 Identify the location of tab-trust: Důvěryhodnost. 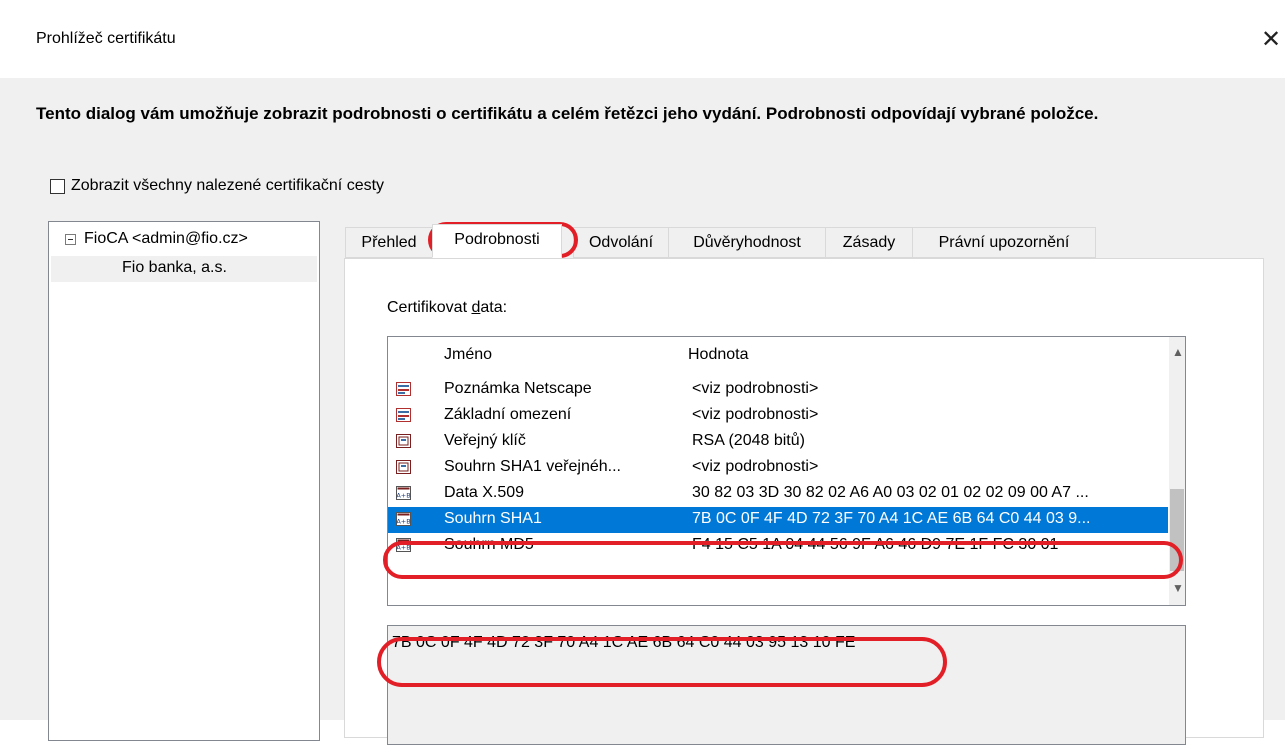
(747, 242).